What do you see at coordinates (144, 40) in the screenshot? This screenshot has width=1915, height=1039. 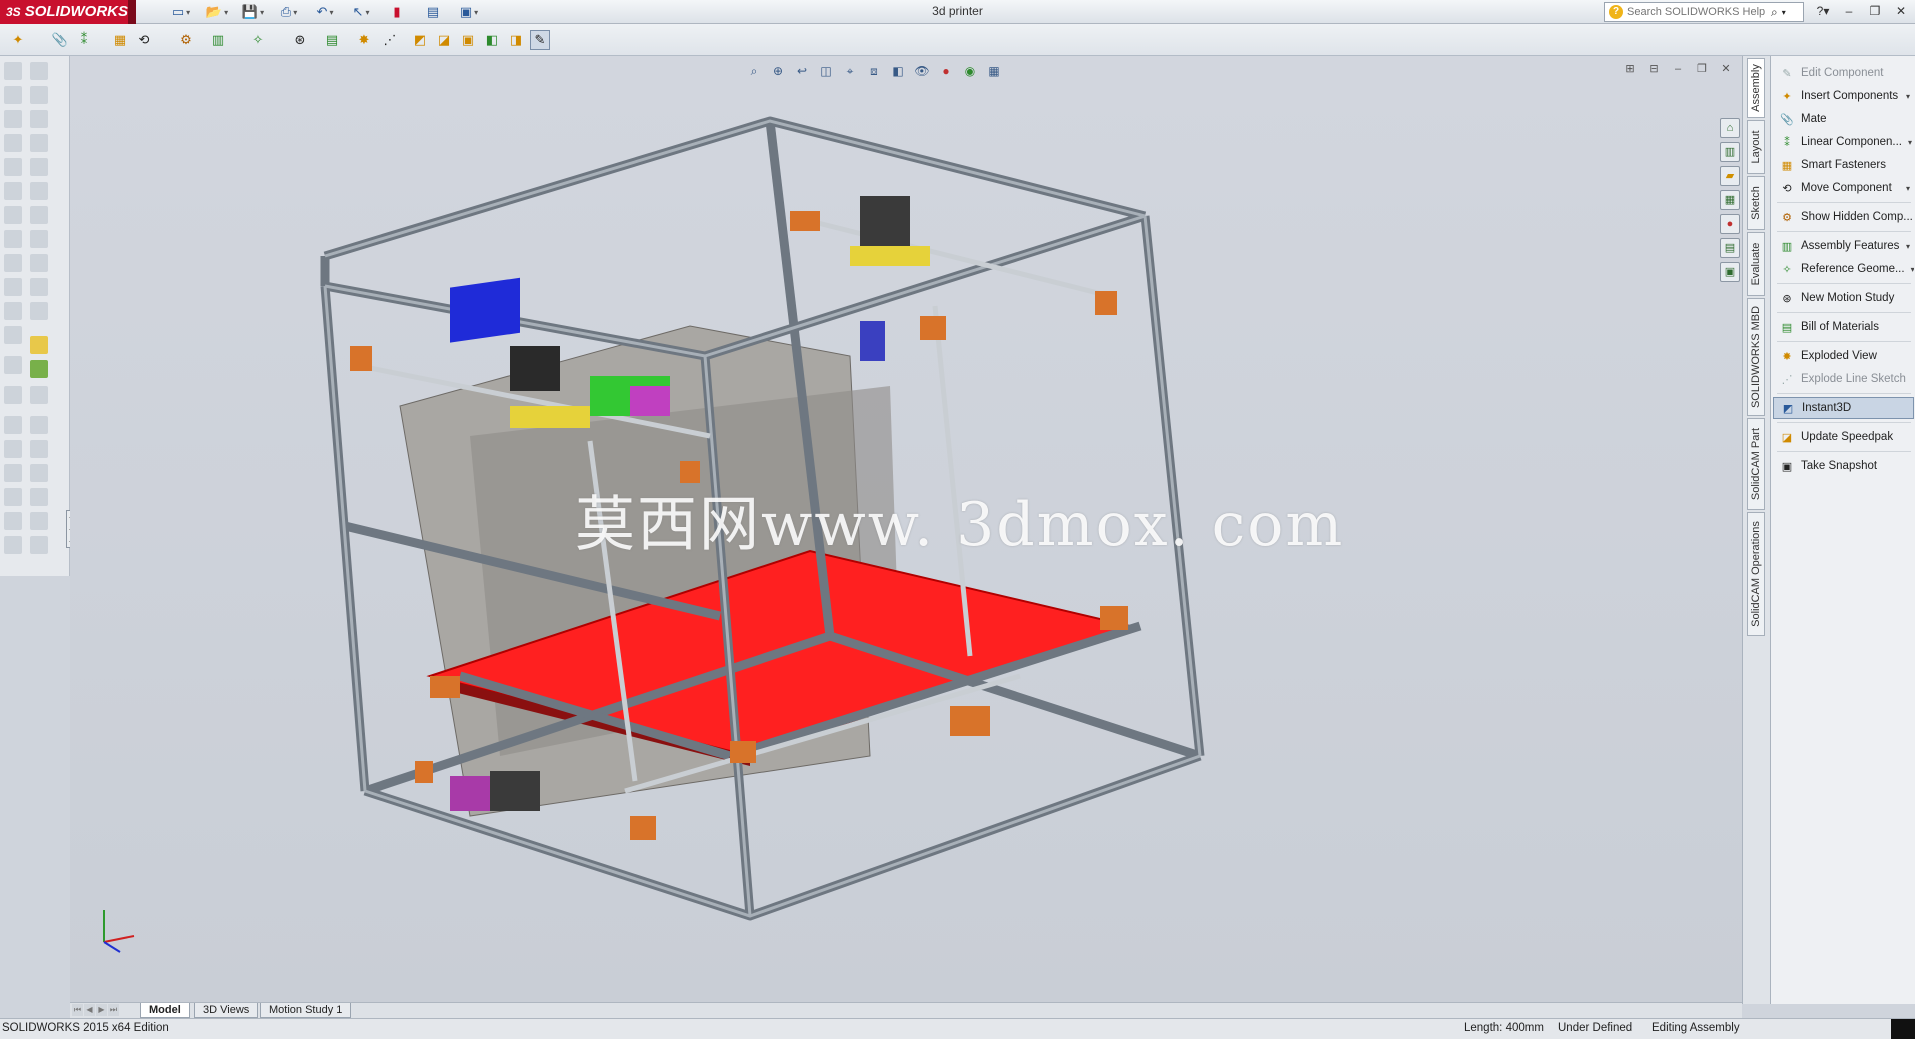 I see `move-tool-icon: ⟲` at bounding box center [144, 40].